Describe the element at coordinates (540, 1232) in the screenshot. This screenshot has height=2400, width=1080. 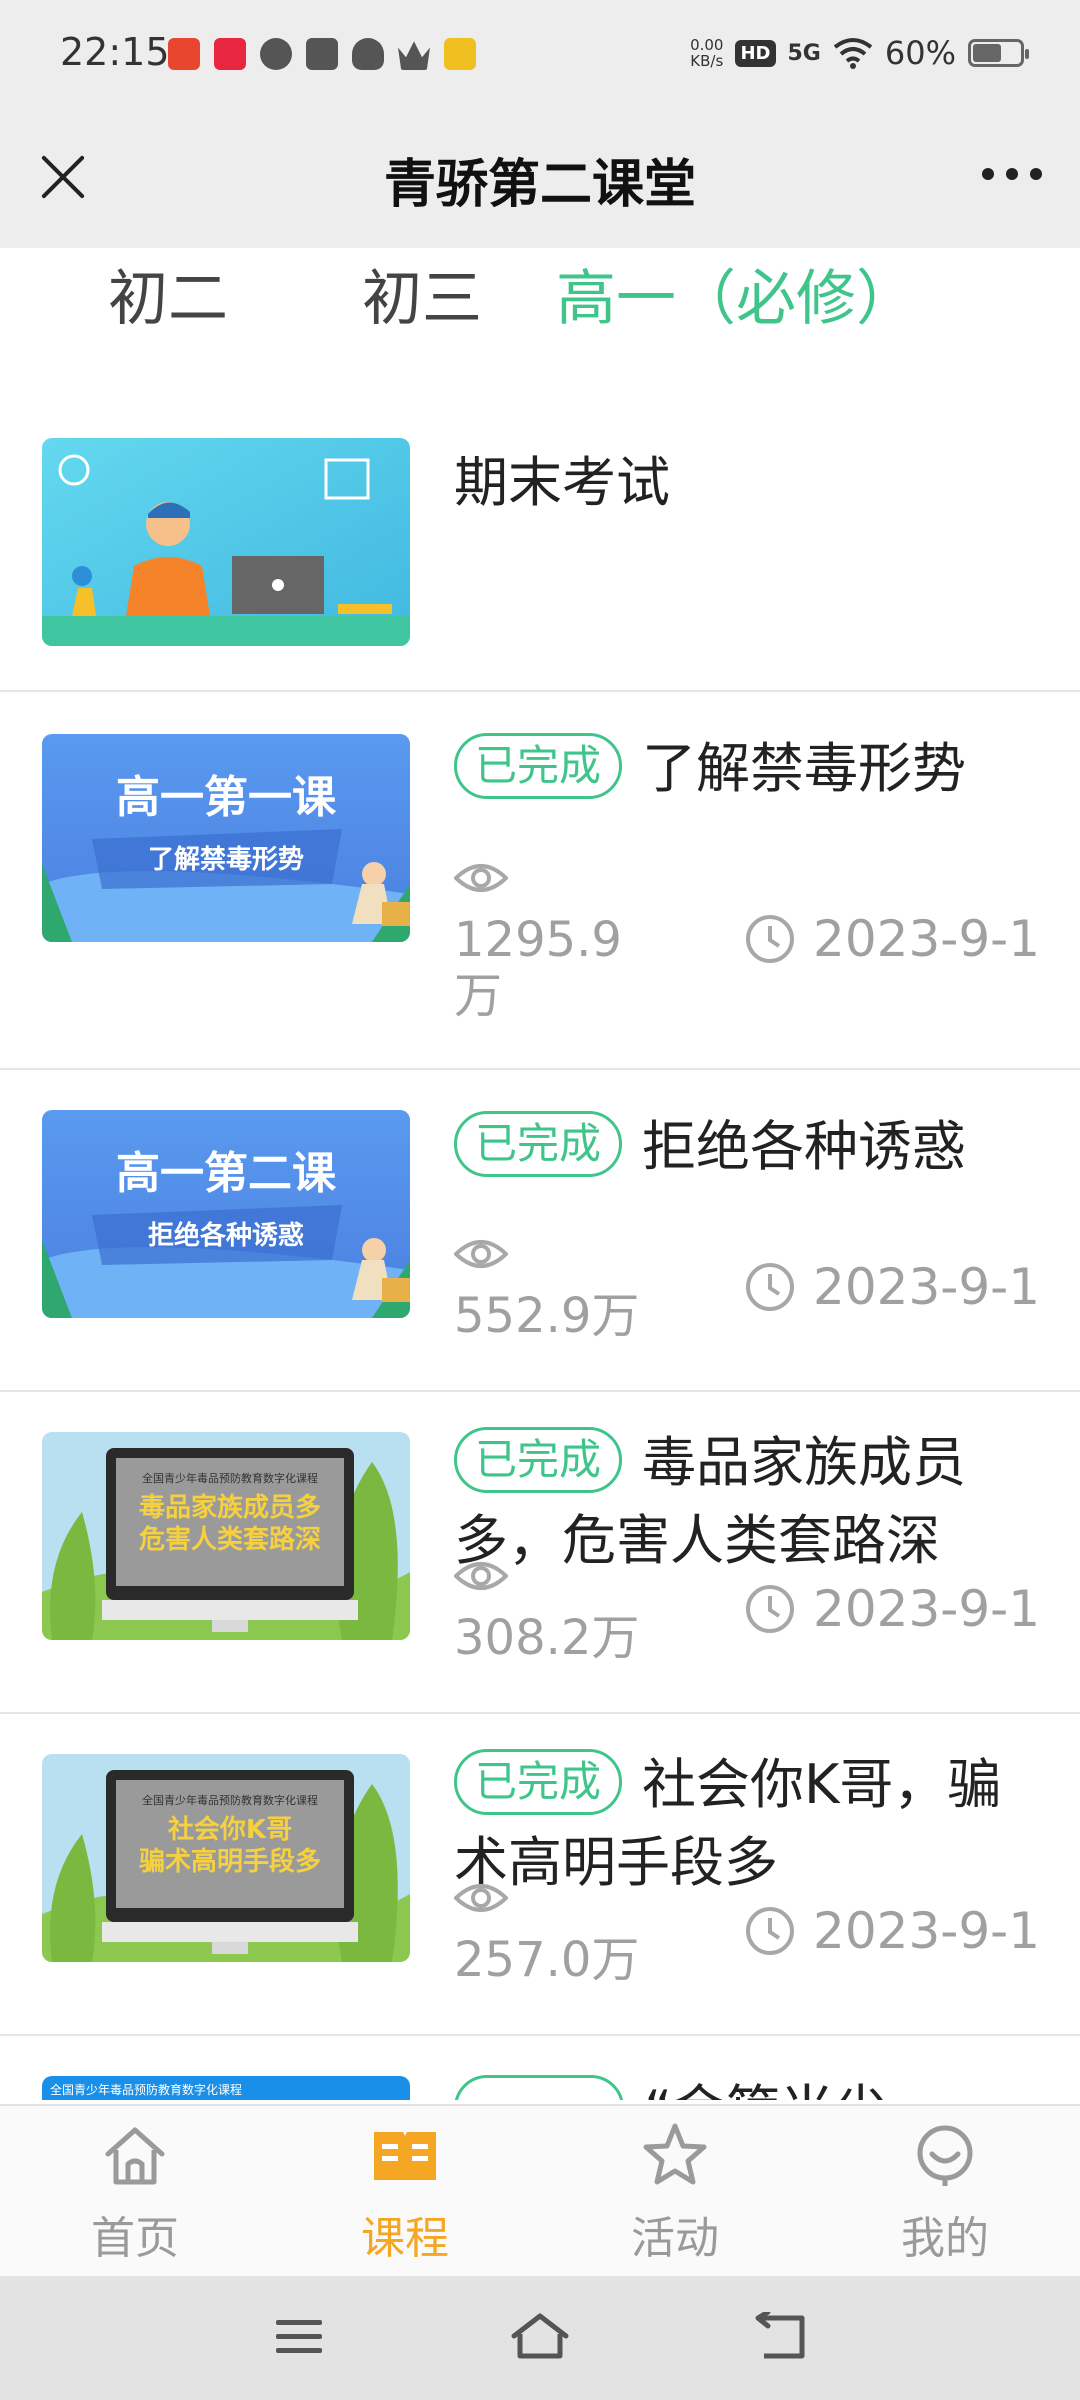
I see `course-item: 高一第二课 拒绝各种诱惑 已完成 拒绝各种诱惑 552.9万 2023-9-1` at that location.